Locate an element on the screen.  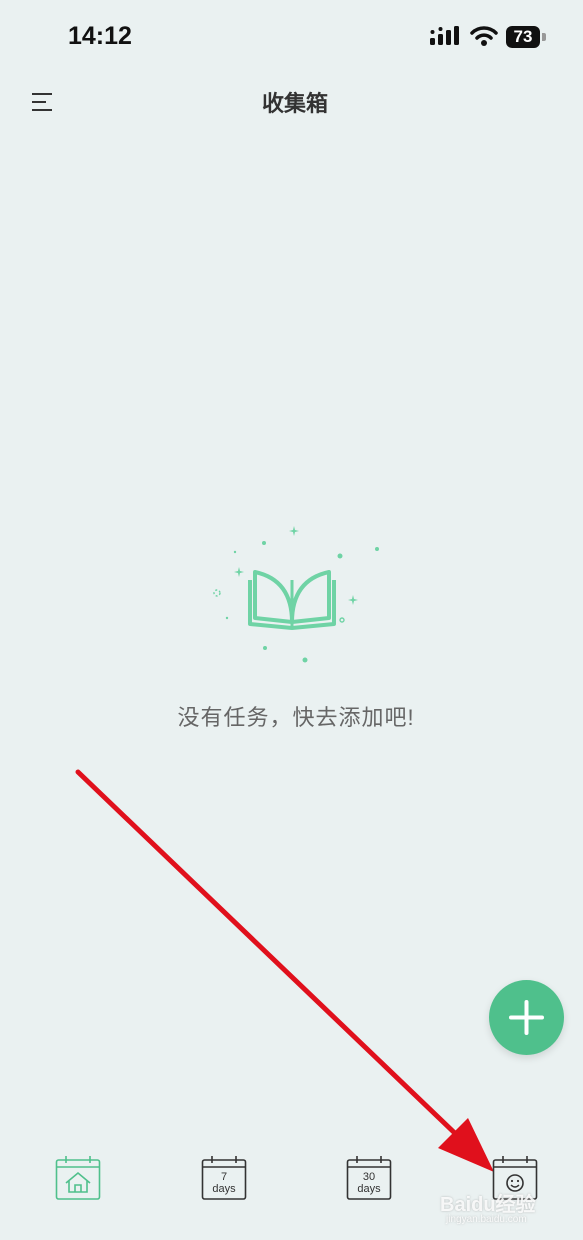
tab-7-days: 7 days is located at coordinates (226, 1180).